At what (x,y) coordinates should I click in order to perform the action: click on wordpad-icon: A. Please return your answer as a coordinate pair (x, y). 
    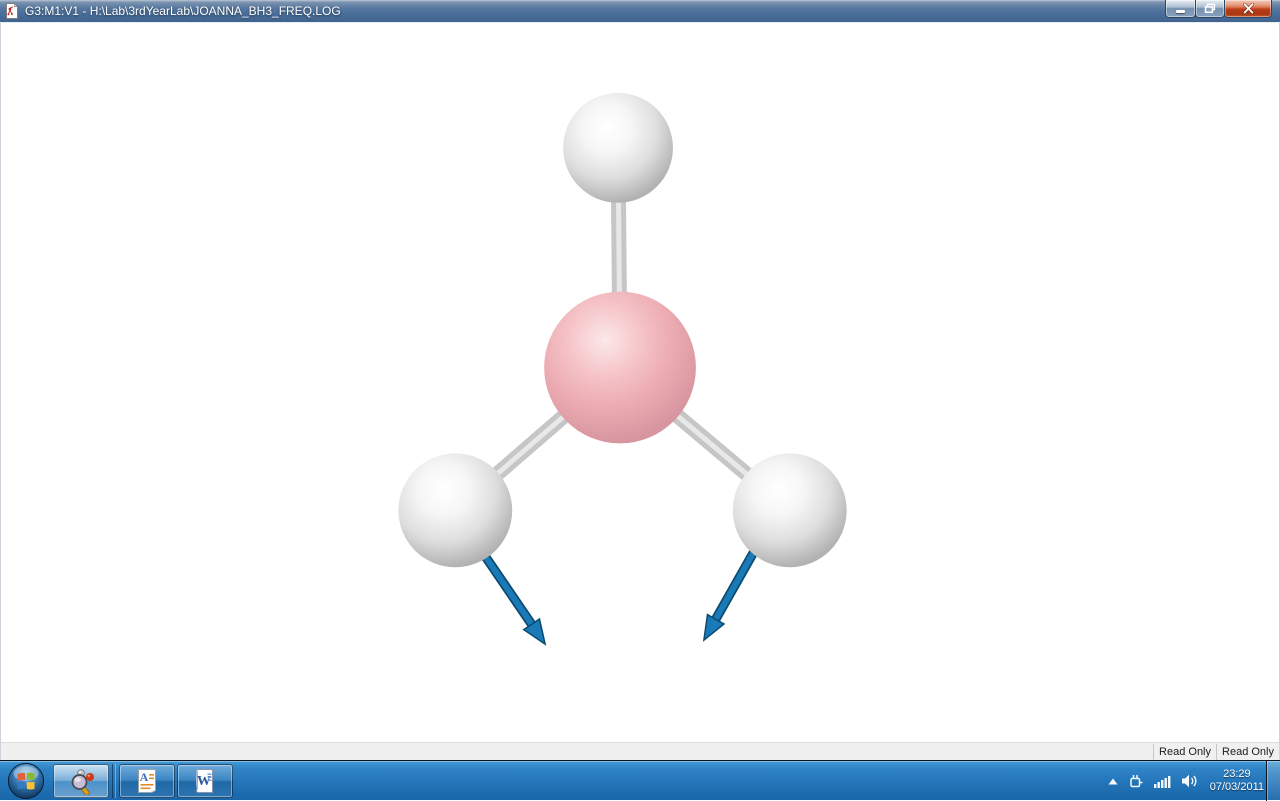
    Looking at the image, I should click on (147, 781).